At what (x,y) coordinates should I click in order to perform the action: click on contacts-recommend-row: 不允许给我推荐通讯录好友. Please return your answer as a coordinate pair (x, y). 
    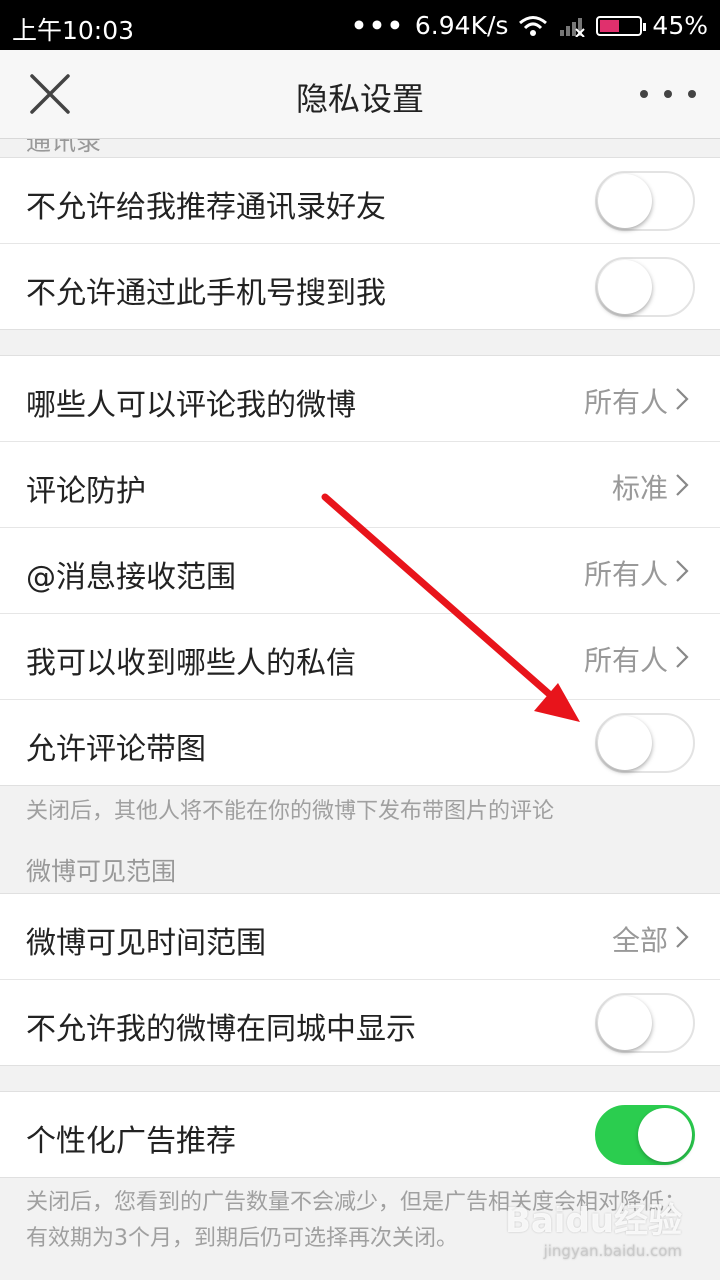
    Looking at the image, I should click on (360, 201).